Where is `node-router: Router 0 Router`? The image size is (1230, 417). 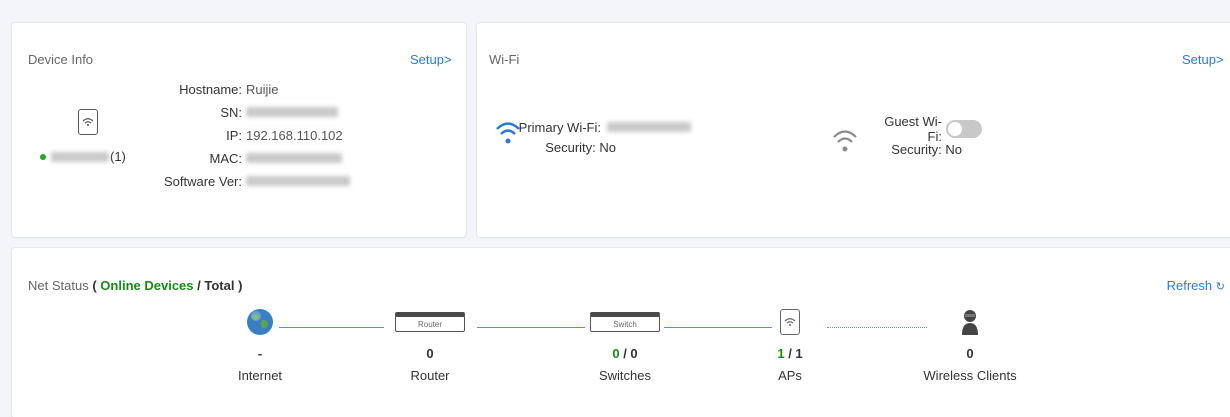
node-router: Router 0 Router is located at coordinates (430, 344).